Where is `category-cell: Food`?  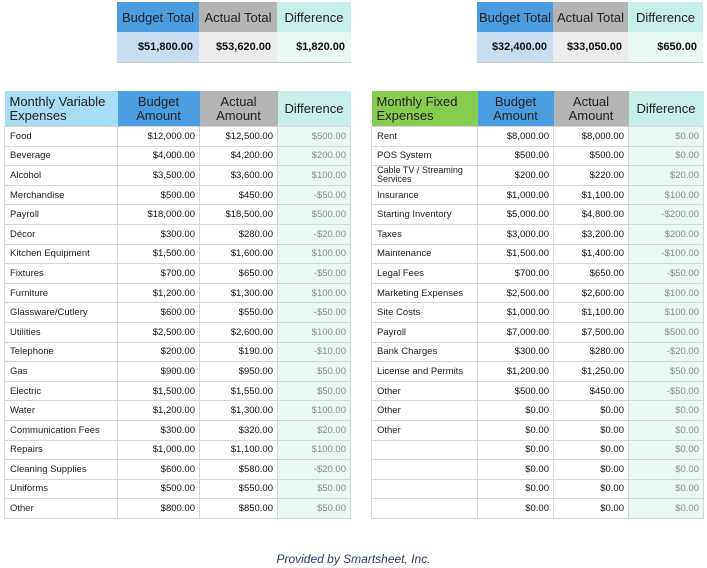 category-cell: Food is located at coordinates (61, 136).